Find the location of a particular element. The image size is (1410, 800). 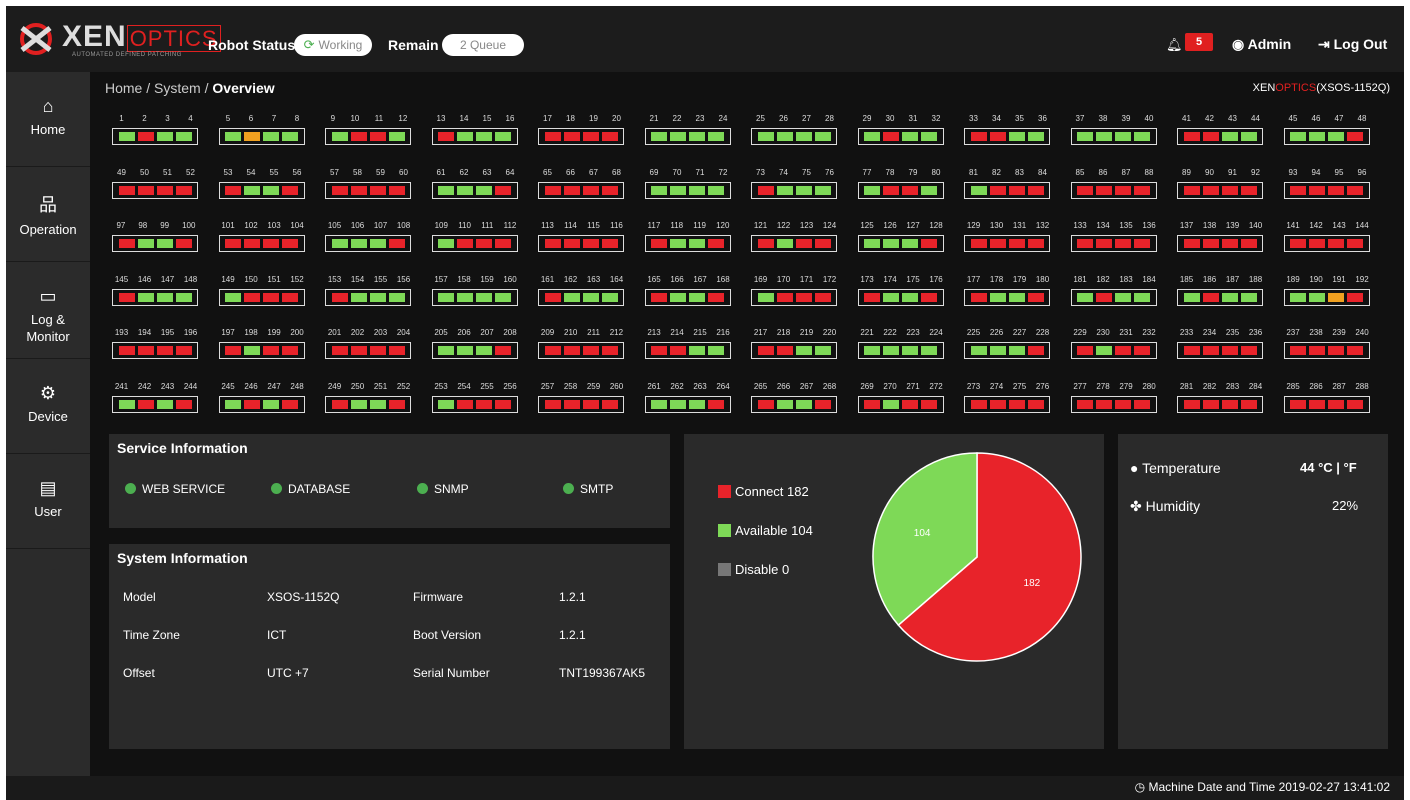

temperature-value: 44 °C | °F is located at coordinates (1328, 467).